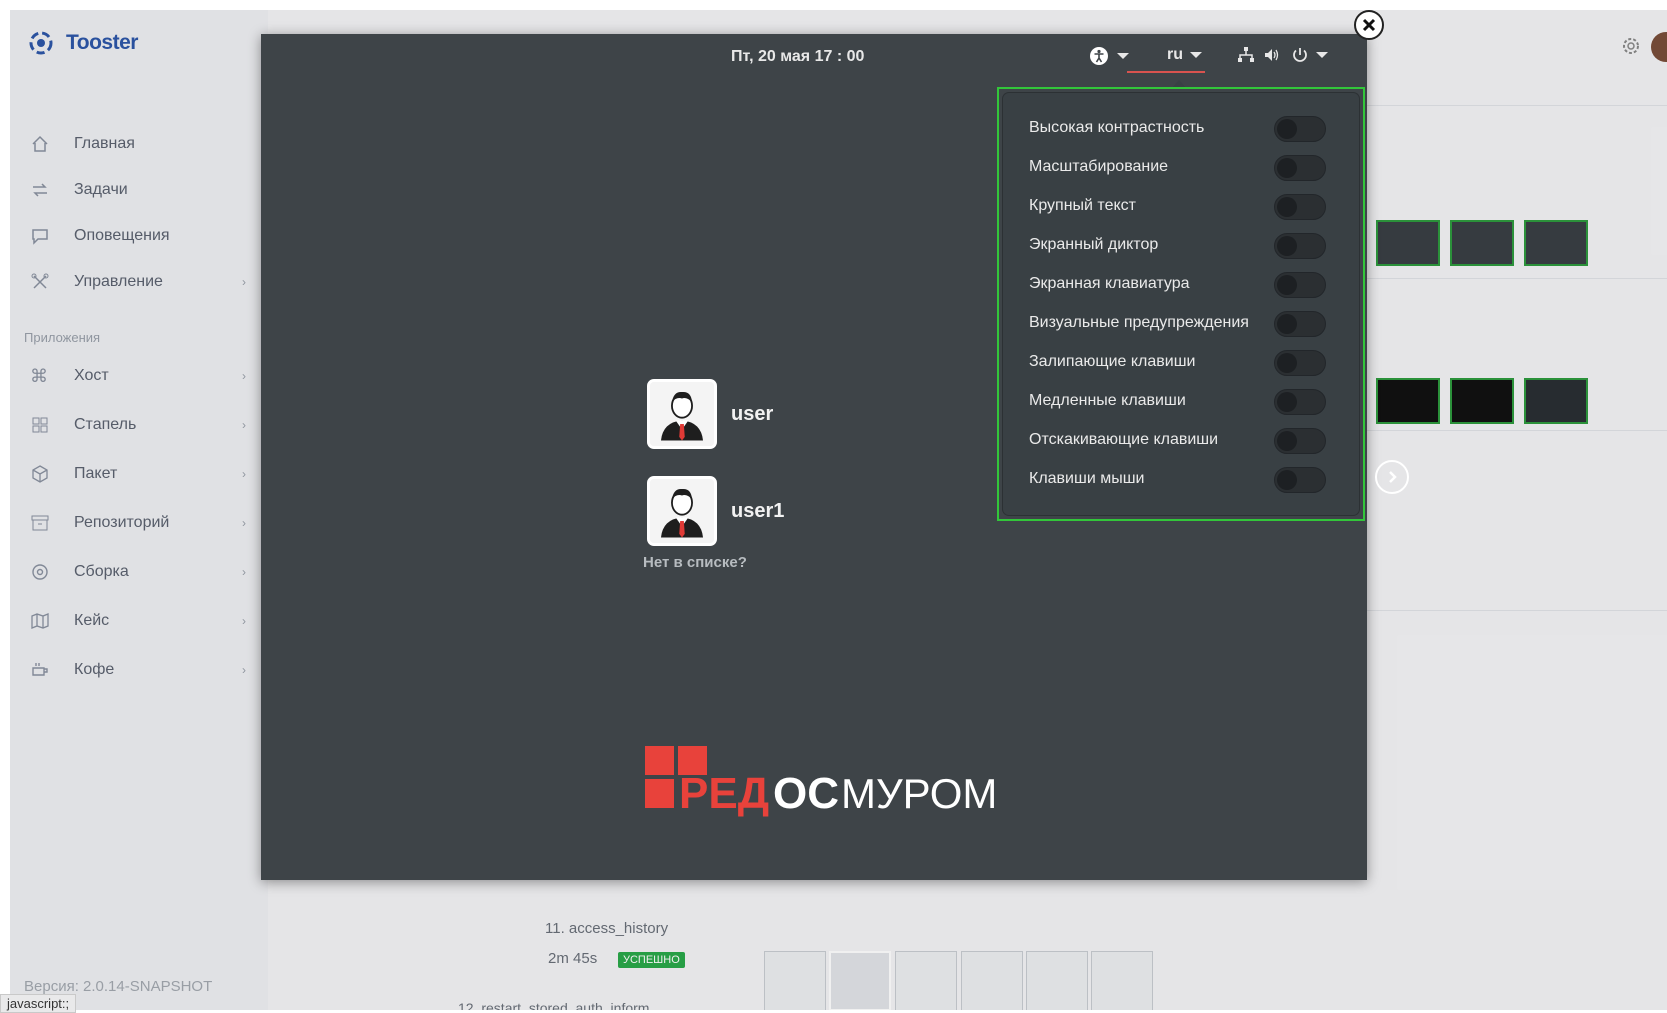 The image size is (1667, 1013). I want to click on user-name: user, so click(752, 413).